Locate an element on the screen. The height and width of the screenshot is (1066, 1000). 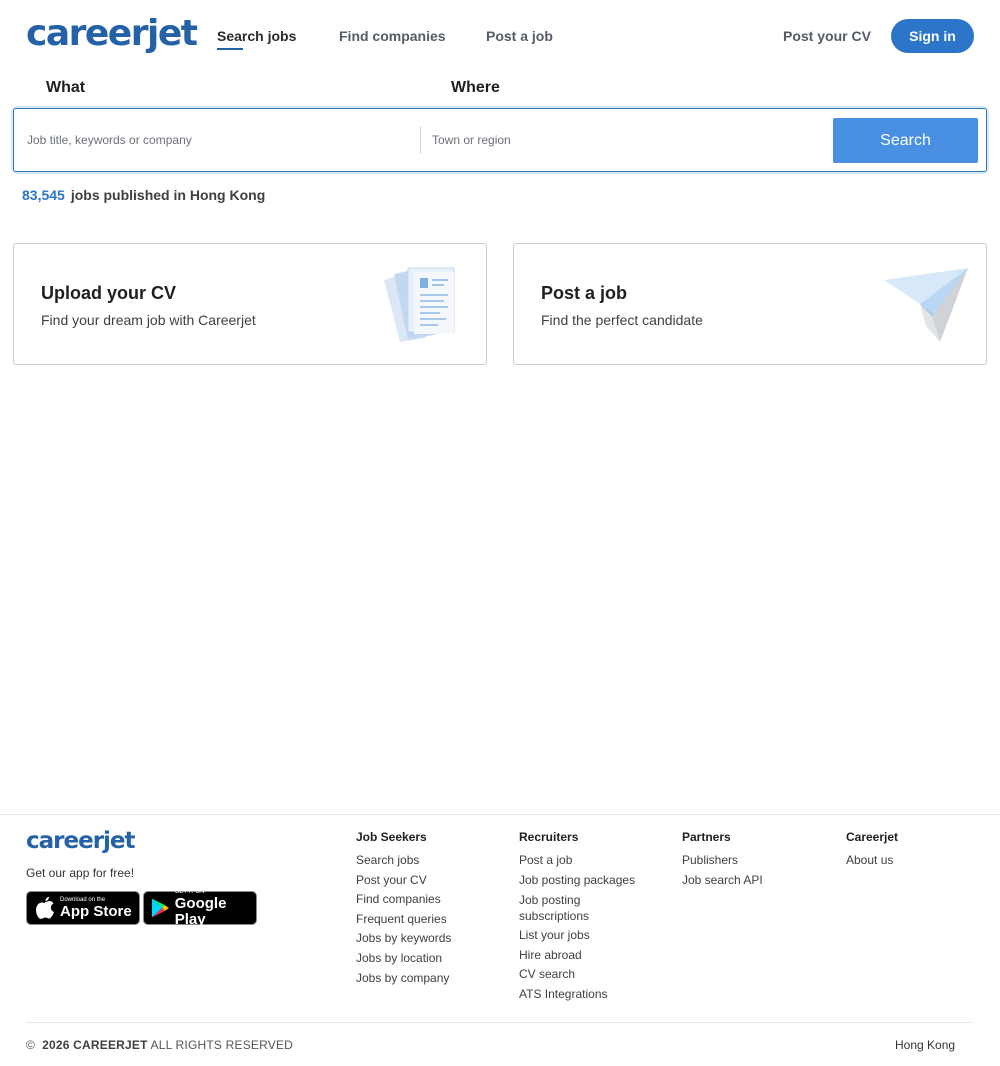
jobs-count: 83,545 jobs published in Hong Kong is located at coordinates (143, 195).